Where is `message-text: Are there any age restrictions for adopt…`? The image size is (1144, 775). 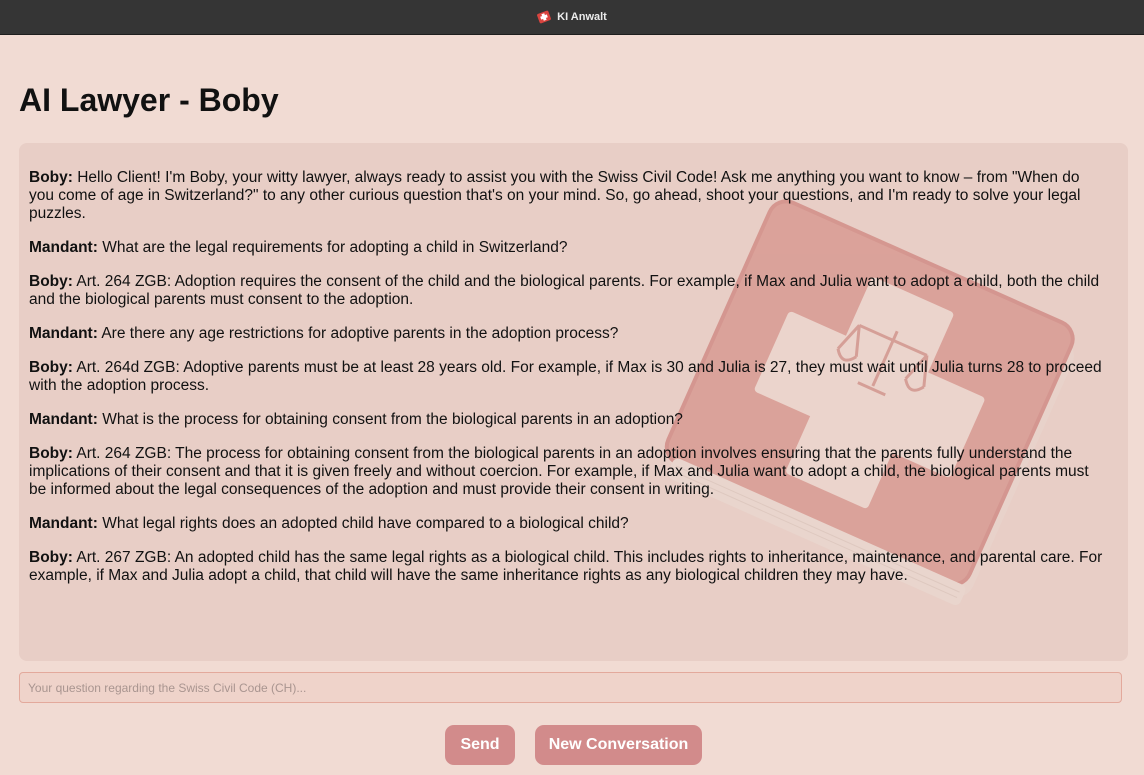
message-text: Are there any age restrictions for adopt… is located at coordinates (358, 333).